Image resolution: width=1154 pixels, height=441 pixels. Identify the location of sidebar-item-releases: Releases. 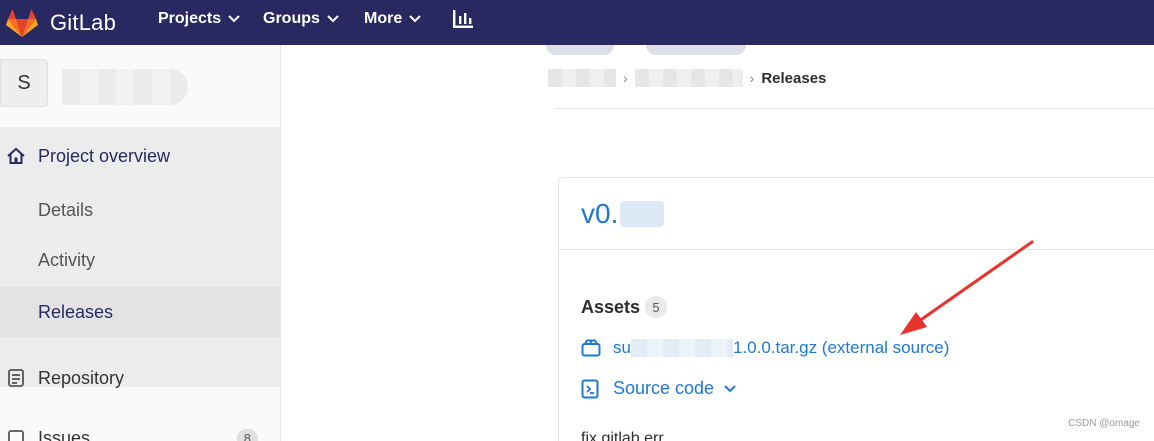
(140, 312).